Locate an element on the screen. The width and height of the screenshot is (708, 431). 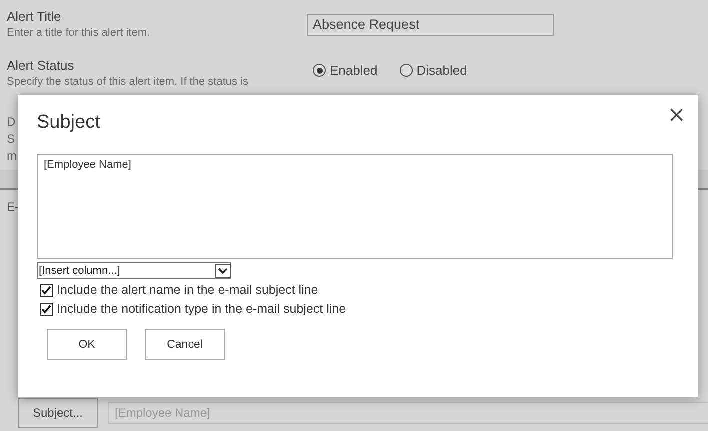
cancel-button: Cancel is located at coordinates (185, 344).